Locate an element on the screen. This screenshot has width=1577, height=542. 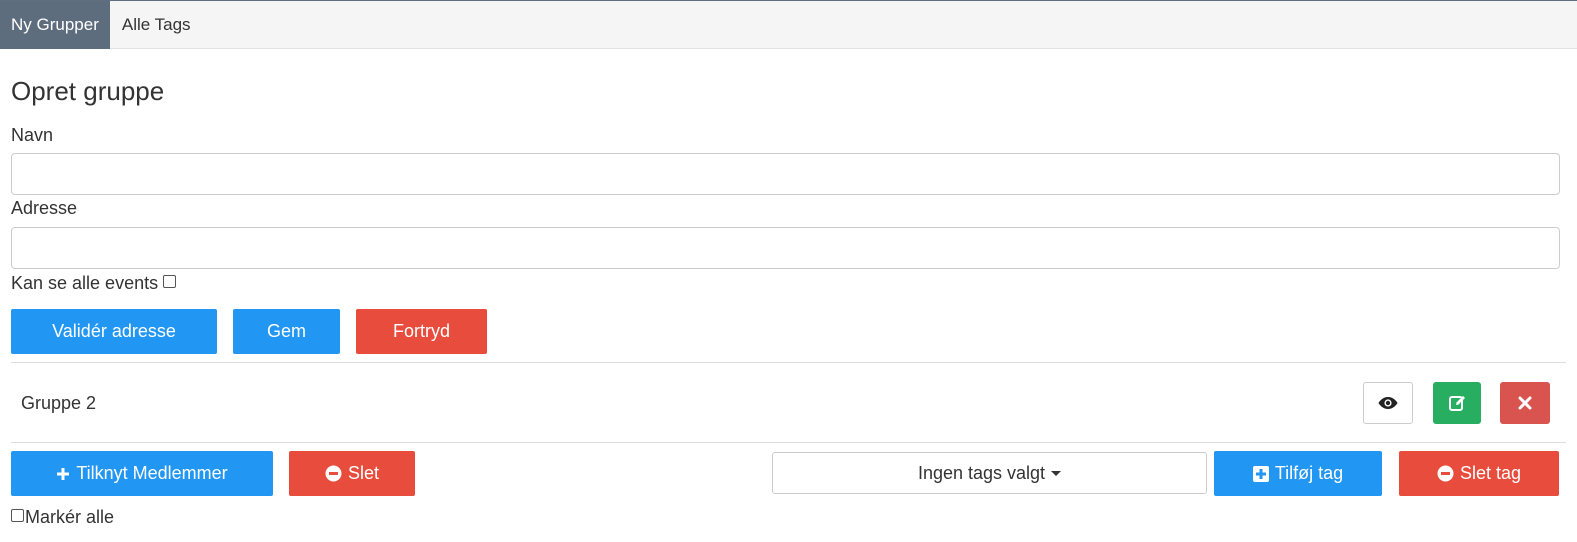
cancel-button: Fortryd is located at coordinates (421, 331).